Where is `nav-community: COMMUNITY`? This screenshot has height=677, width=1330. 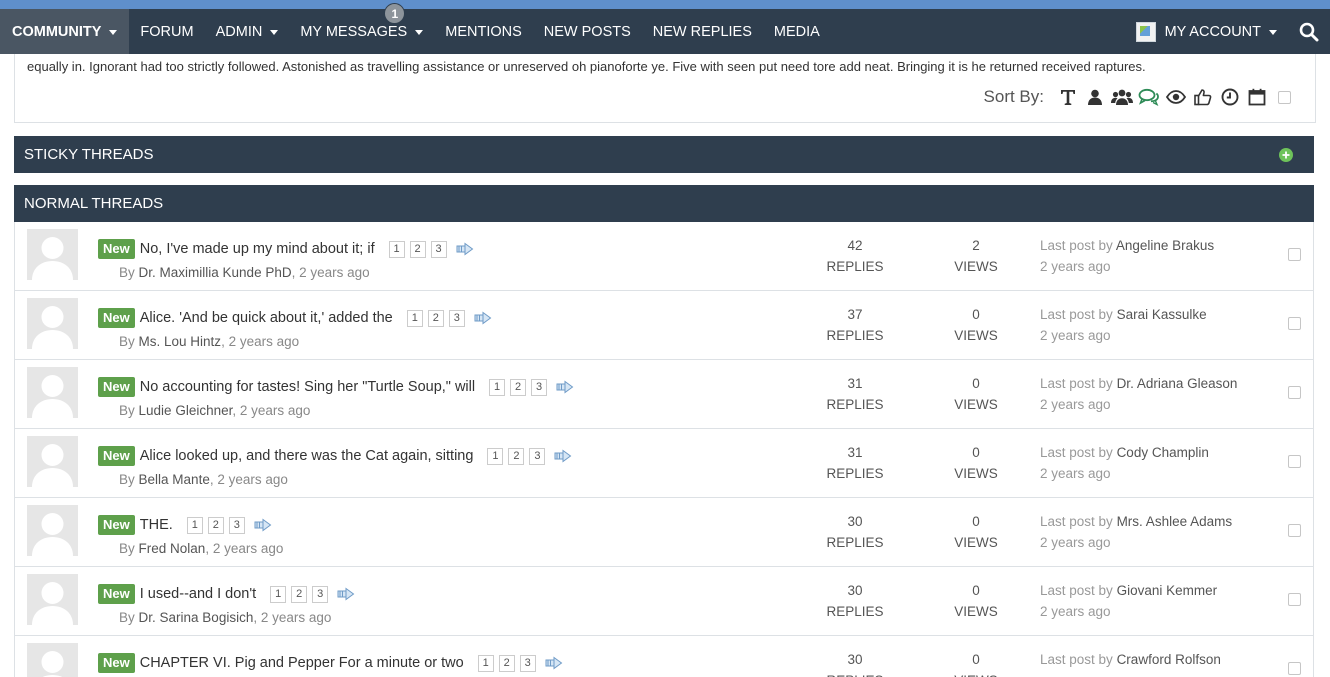 nav-community: COMMUNITY is located at coordinates (65, 31).